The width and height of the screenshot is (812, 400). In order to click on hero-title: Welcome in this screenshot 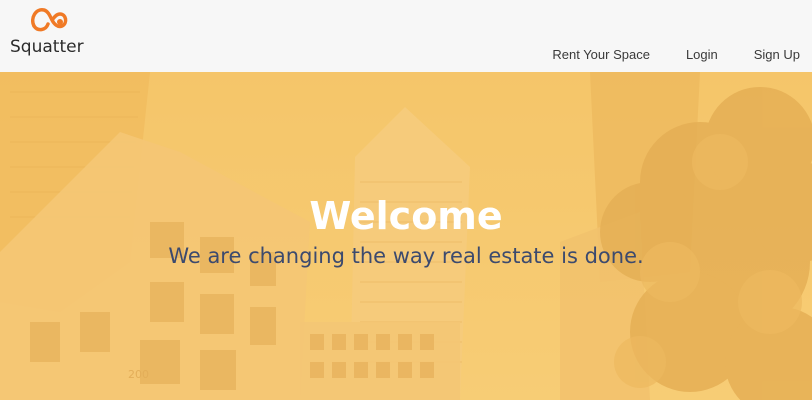, I will do `click(406, 216)`.